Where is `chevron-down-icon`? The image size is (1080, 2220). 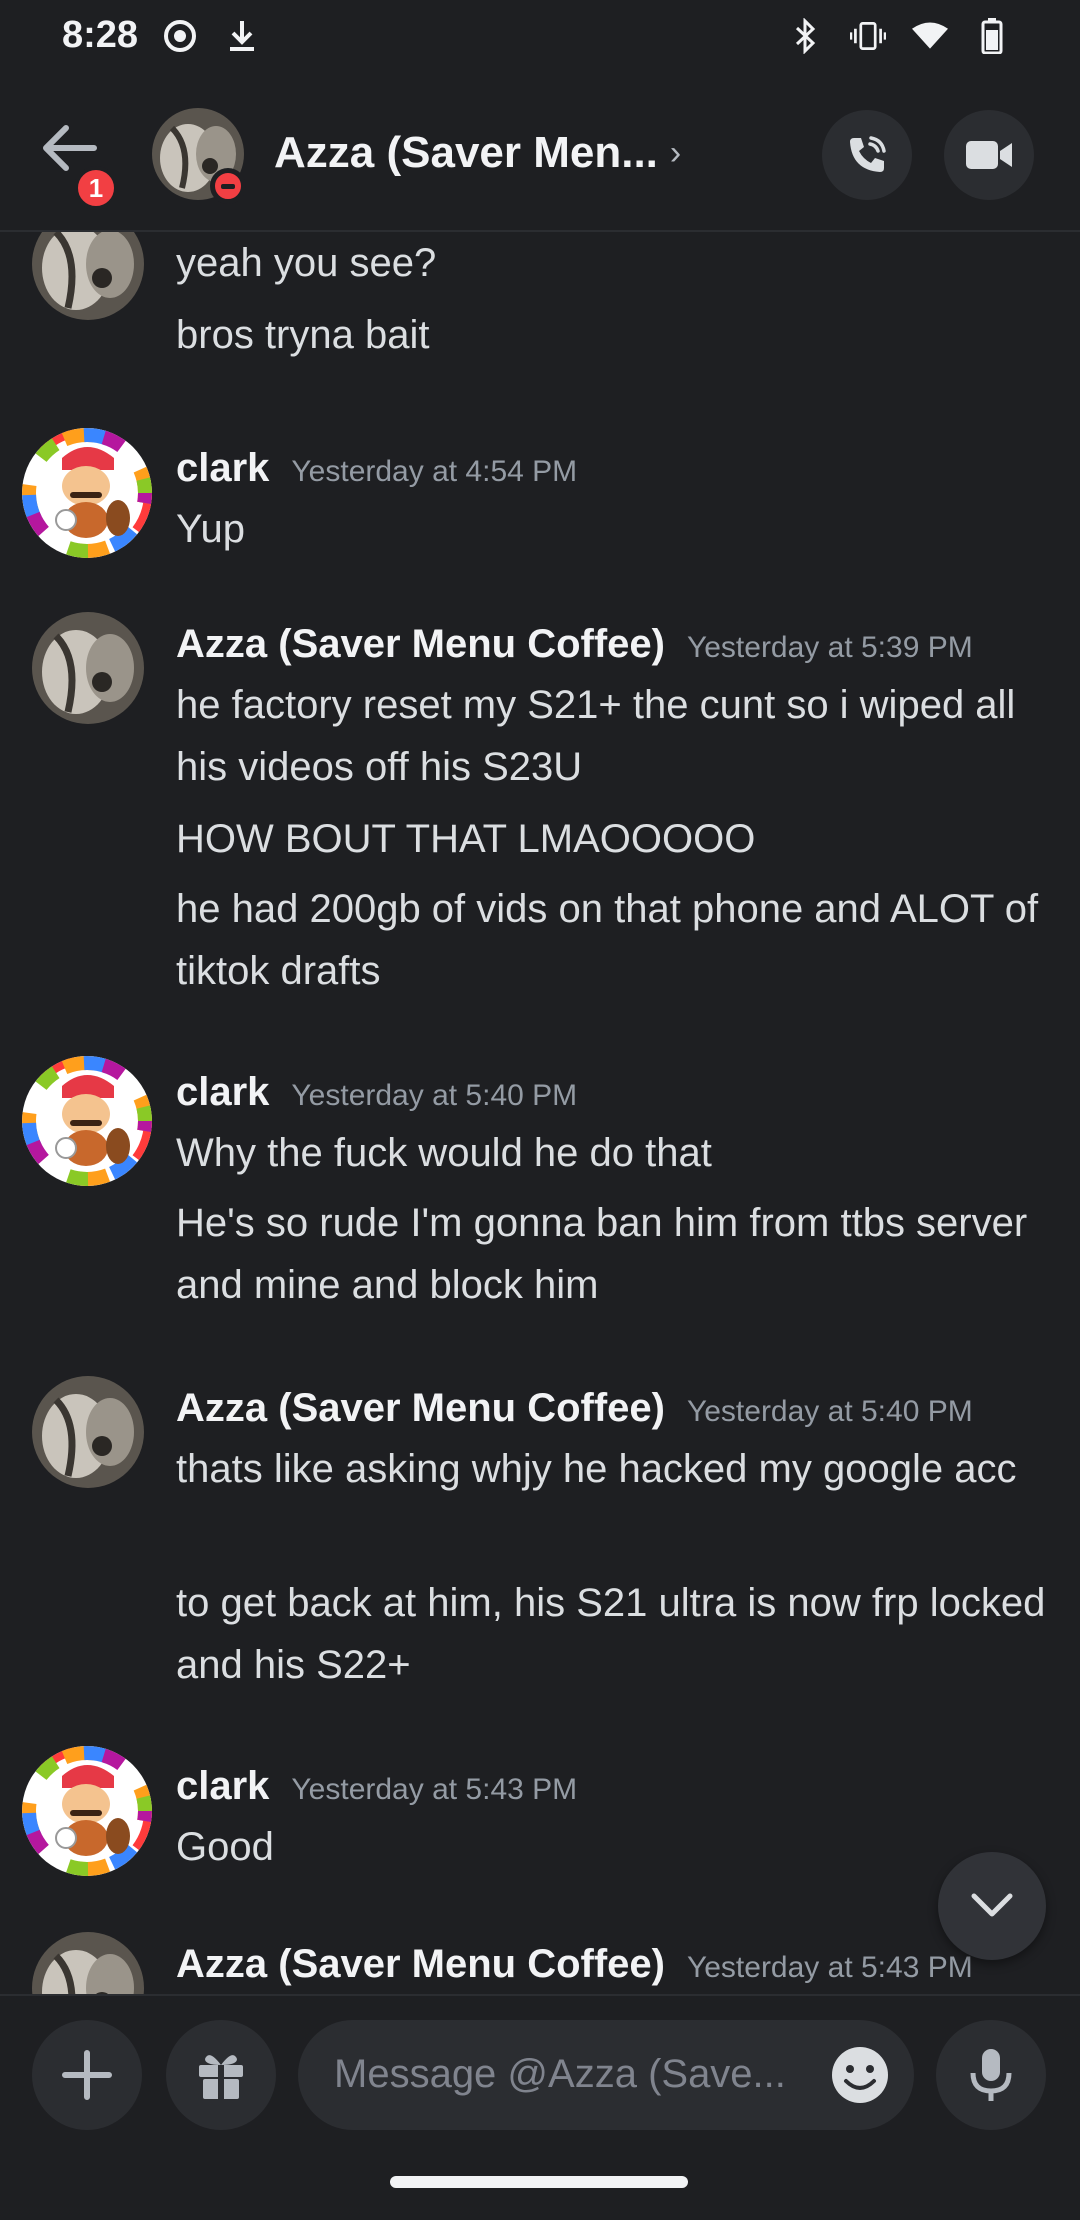 chevron-down-icon is located at coordinates (992, 1905).